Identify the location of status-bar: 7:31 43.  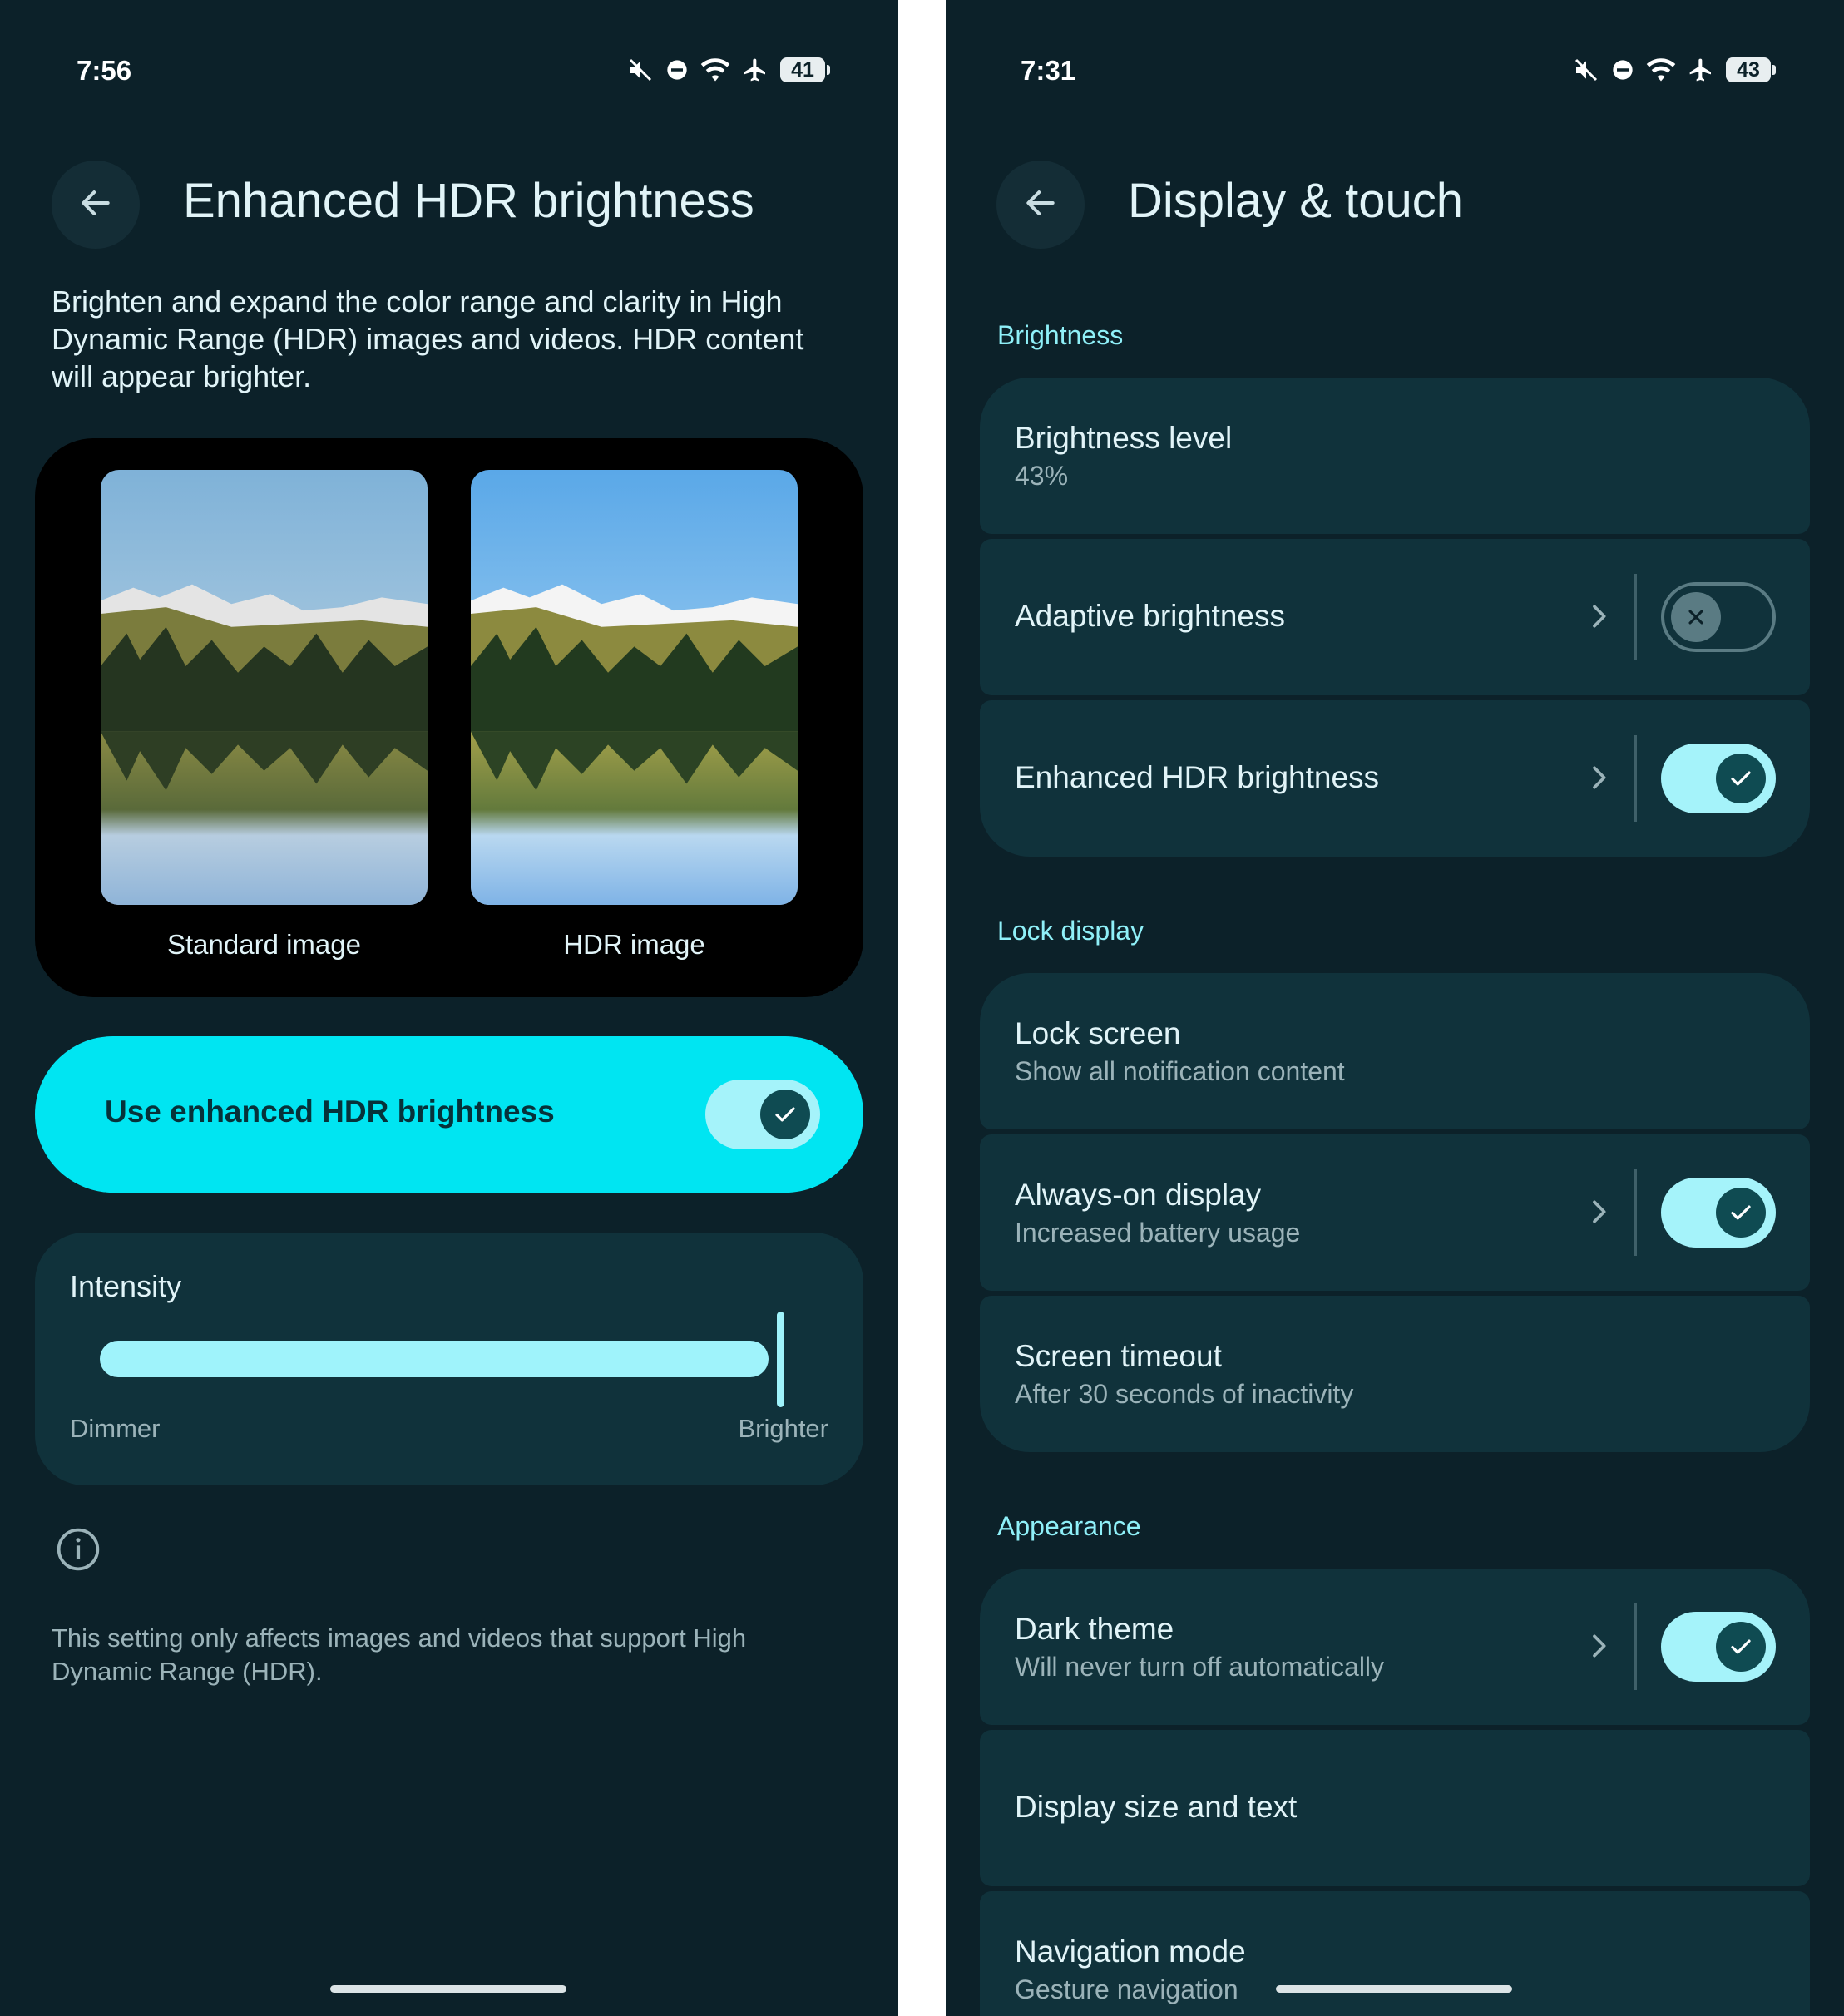
(1395, 73).